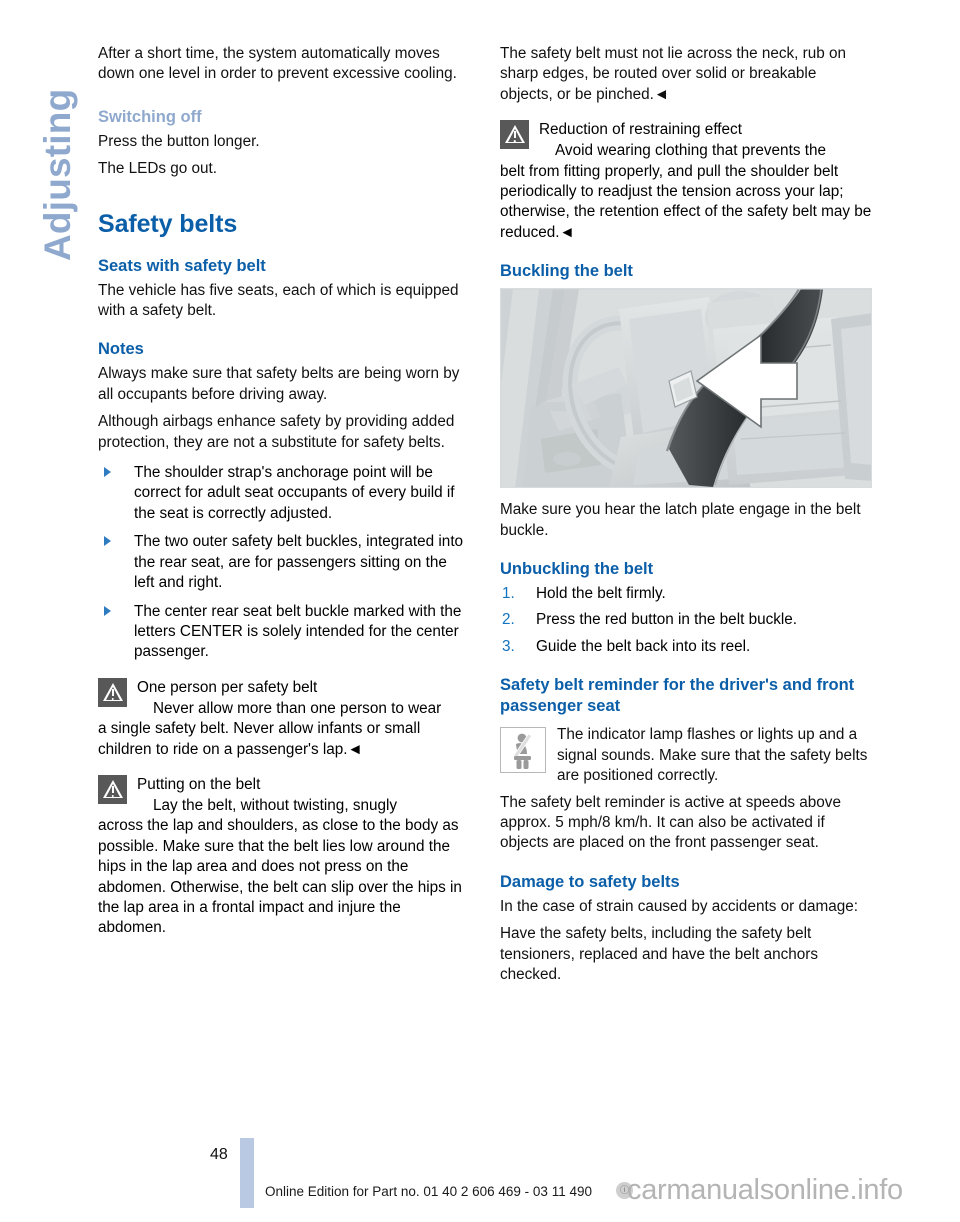  What do you see at coordinates (150, 116) in the screenshot?
I see `switching-off-heading: Switching off` at bounding box center [150, 116].